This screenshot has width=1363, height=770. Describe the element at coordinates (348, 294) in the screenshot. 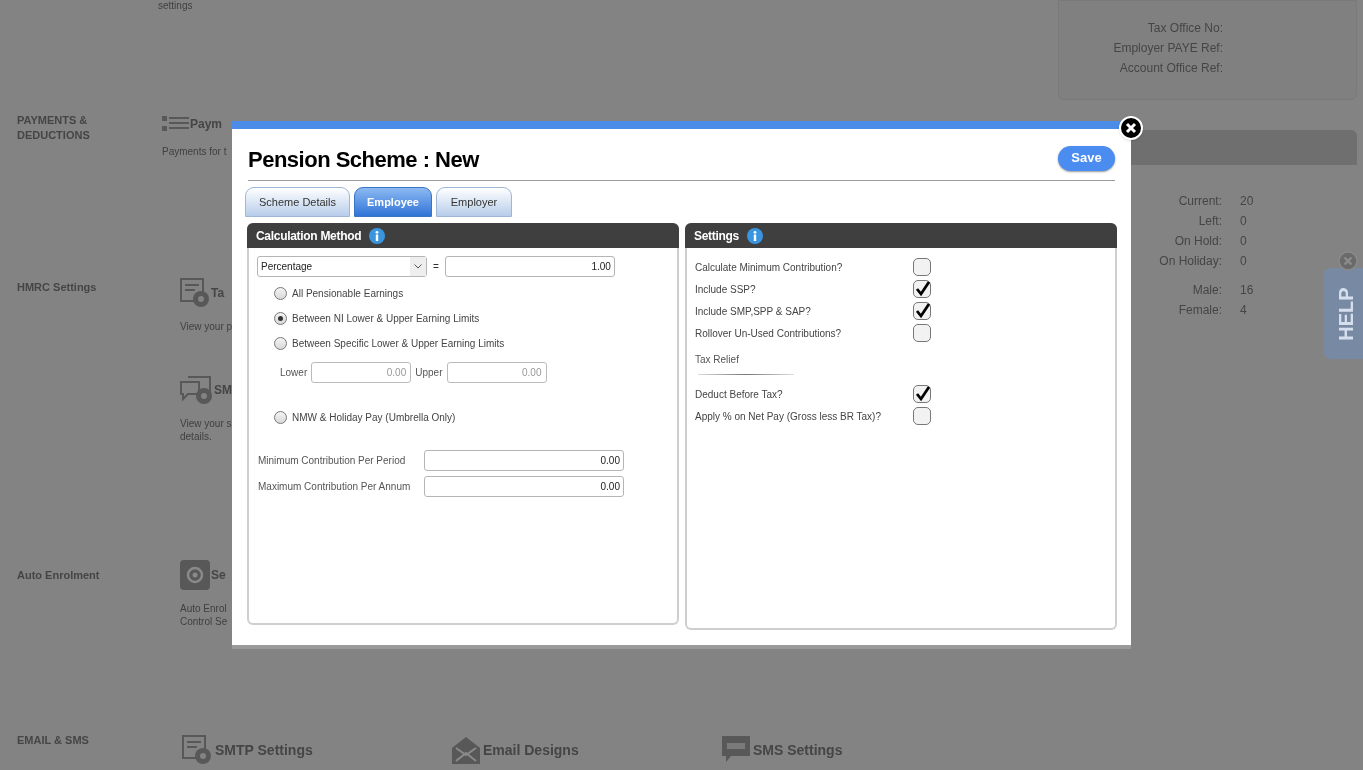

I see `radio-label: All Pensionable Earnings` at that location.